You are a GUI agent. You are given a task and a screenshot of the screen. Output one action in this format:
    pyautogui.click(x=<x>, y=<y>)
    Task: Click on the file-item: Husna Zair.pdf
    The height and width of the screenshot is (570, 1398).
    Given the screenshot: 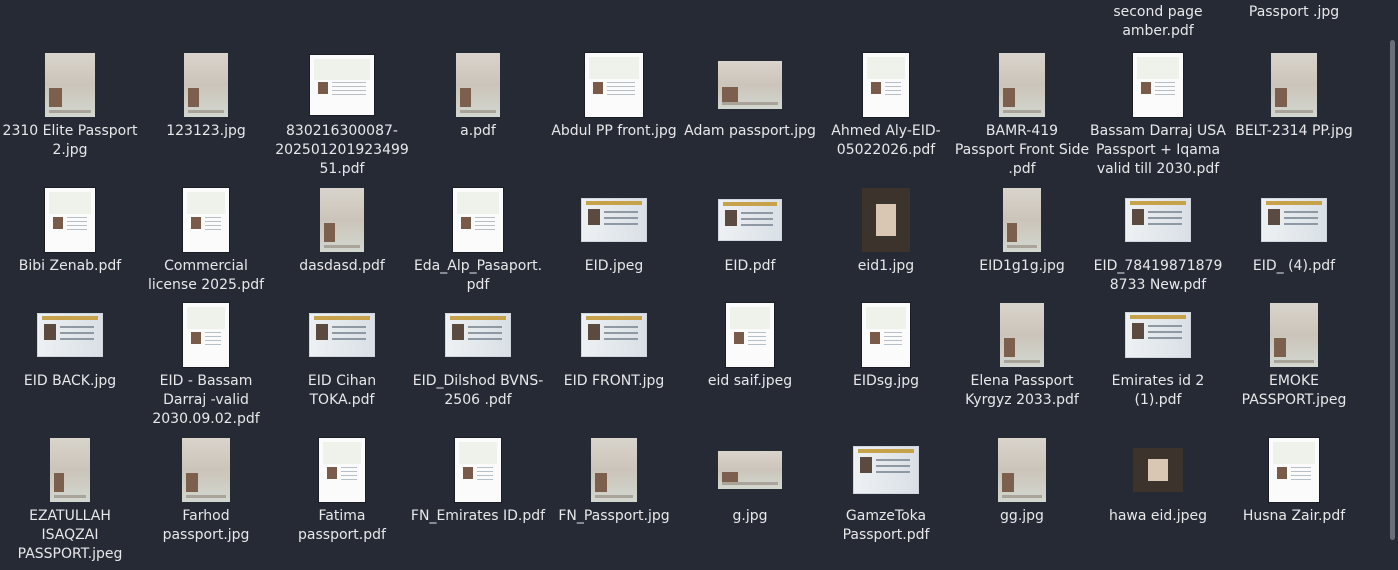 What is the action you would take?
    pyautogui.click(x=1294, y=502)
    